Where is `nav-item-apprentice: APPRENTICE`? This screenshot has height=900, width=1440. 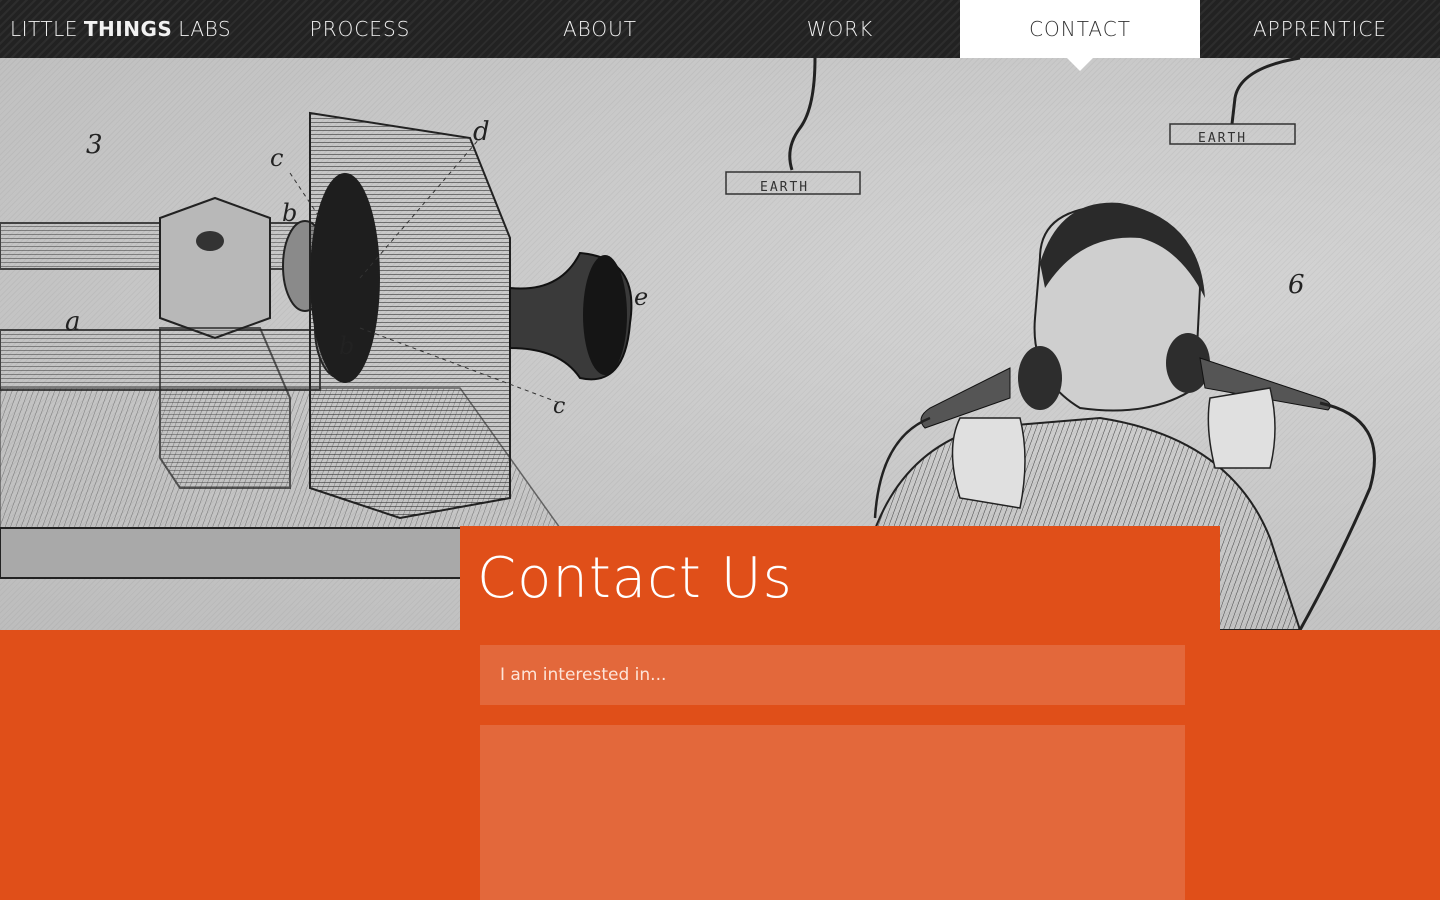
nav-item-apprentice: APPRENTICE is located at coordinates (1320, 29).